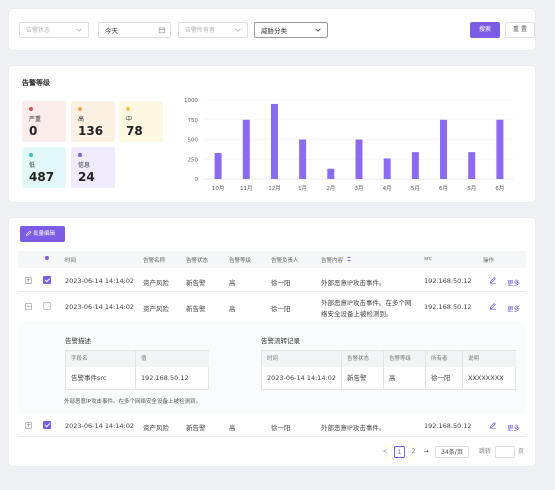 This screenshot has width=555, height=490. What do you see at coordinates (359, 188) in the screenshot?
I see `chart-x-tick-label: 3月` at bounding box center [359, 188].